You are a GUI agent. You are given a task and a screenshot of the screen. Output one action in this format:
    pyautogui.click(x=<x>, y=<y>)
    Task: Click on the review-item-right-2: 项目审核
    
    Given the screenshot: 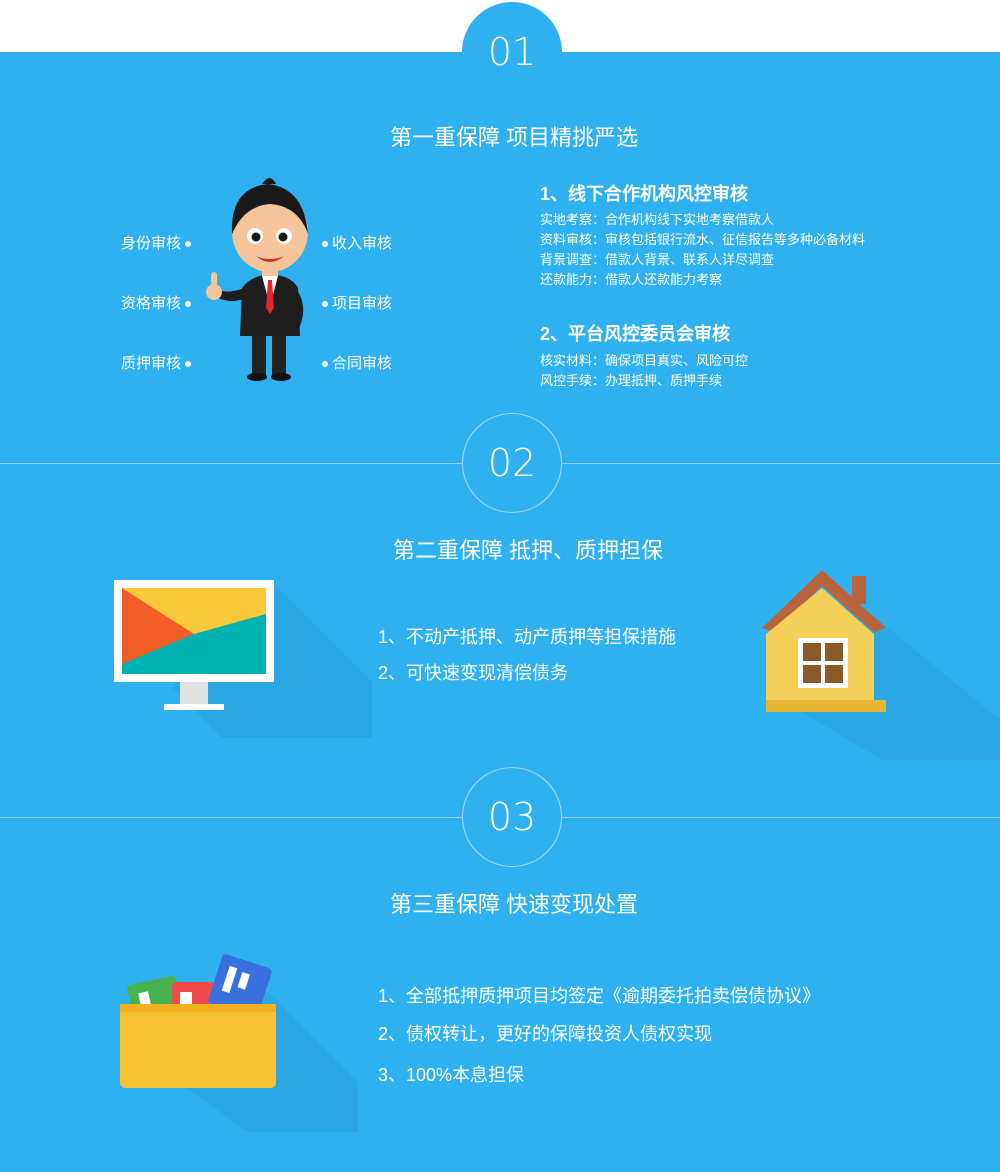 What is the action you would take?
    pyautogui.click(x=355, y=302)
    